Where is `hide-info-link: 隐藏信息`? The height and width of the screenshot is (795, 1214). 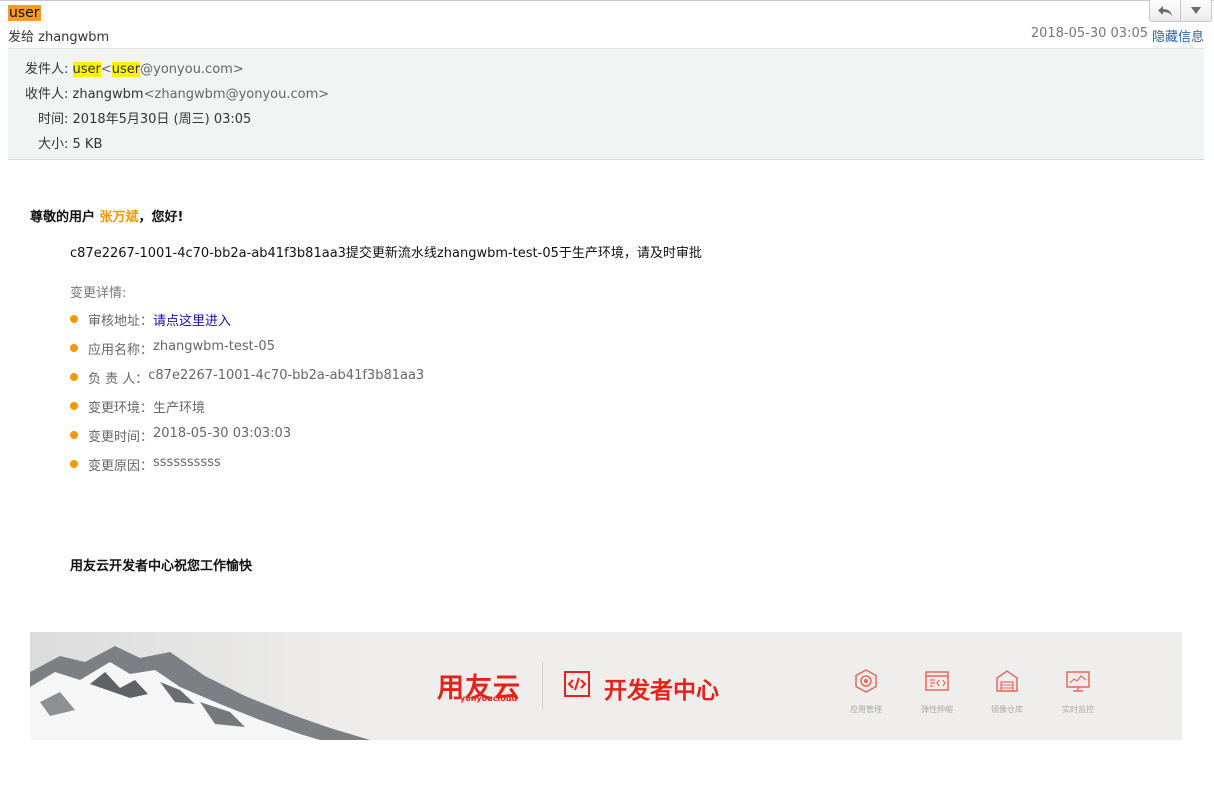
hide-info-link: 隐藏信息 is located at coordinates (1178, 35).